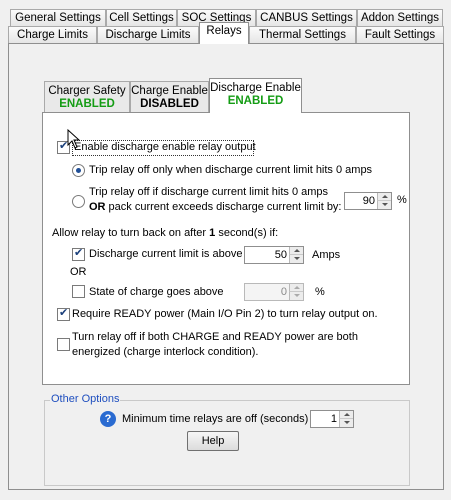 The image size is (451, 500). What do you see at coordinates (156, 292) in the screenshot?
I see `soc-above-label: State of charge goes above` at bounding box center [156, 292].